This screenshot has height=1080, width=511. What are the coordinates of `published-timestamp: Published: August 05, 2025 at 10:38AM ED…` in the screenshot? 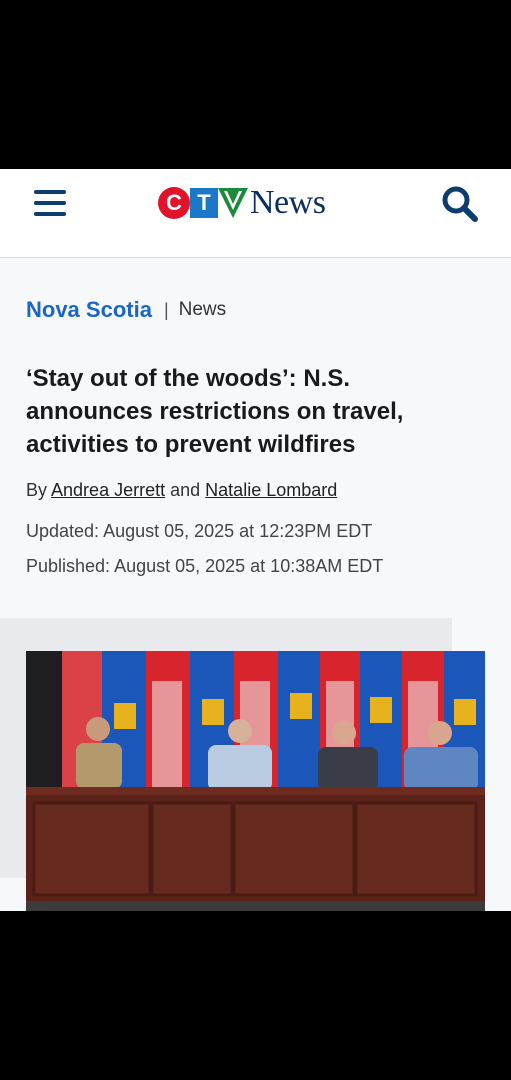 It's located at (205, 566).